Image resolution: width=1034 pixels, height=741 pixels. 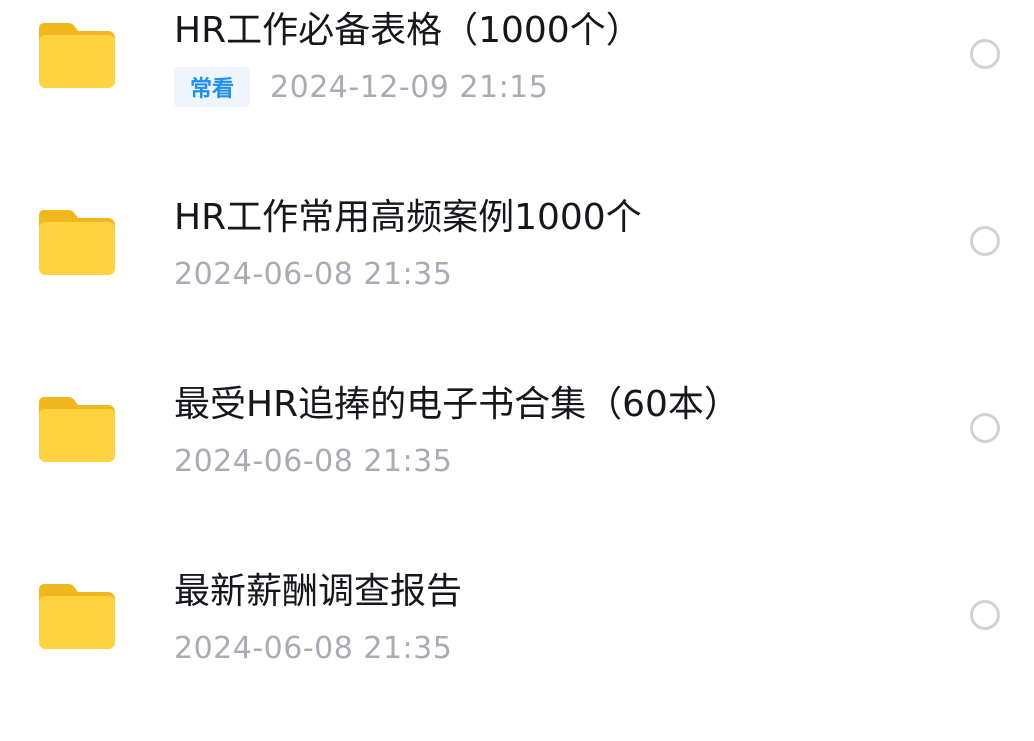 What do you see at coordinates (408, 30) in the screenshot?
I see `file-name: HR工作必备表格（1000个）` at bounding box center [408, 30].